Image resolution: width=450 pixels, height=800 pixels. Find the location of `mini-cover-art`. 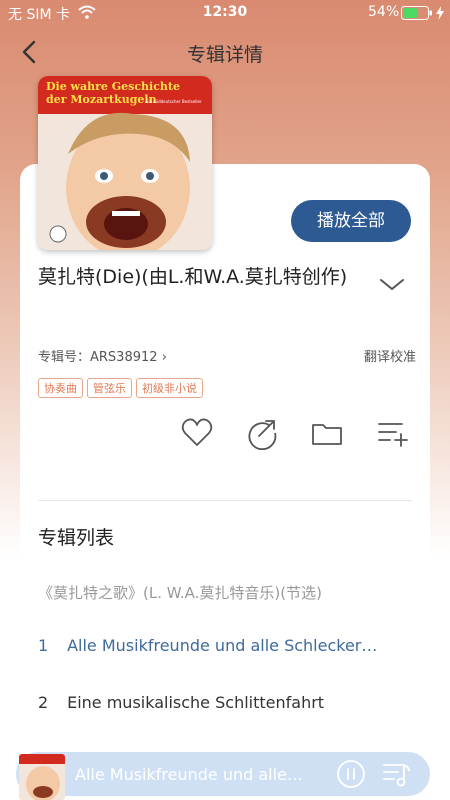

mini-cover-art is located at coordinates (42, 777).